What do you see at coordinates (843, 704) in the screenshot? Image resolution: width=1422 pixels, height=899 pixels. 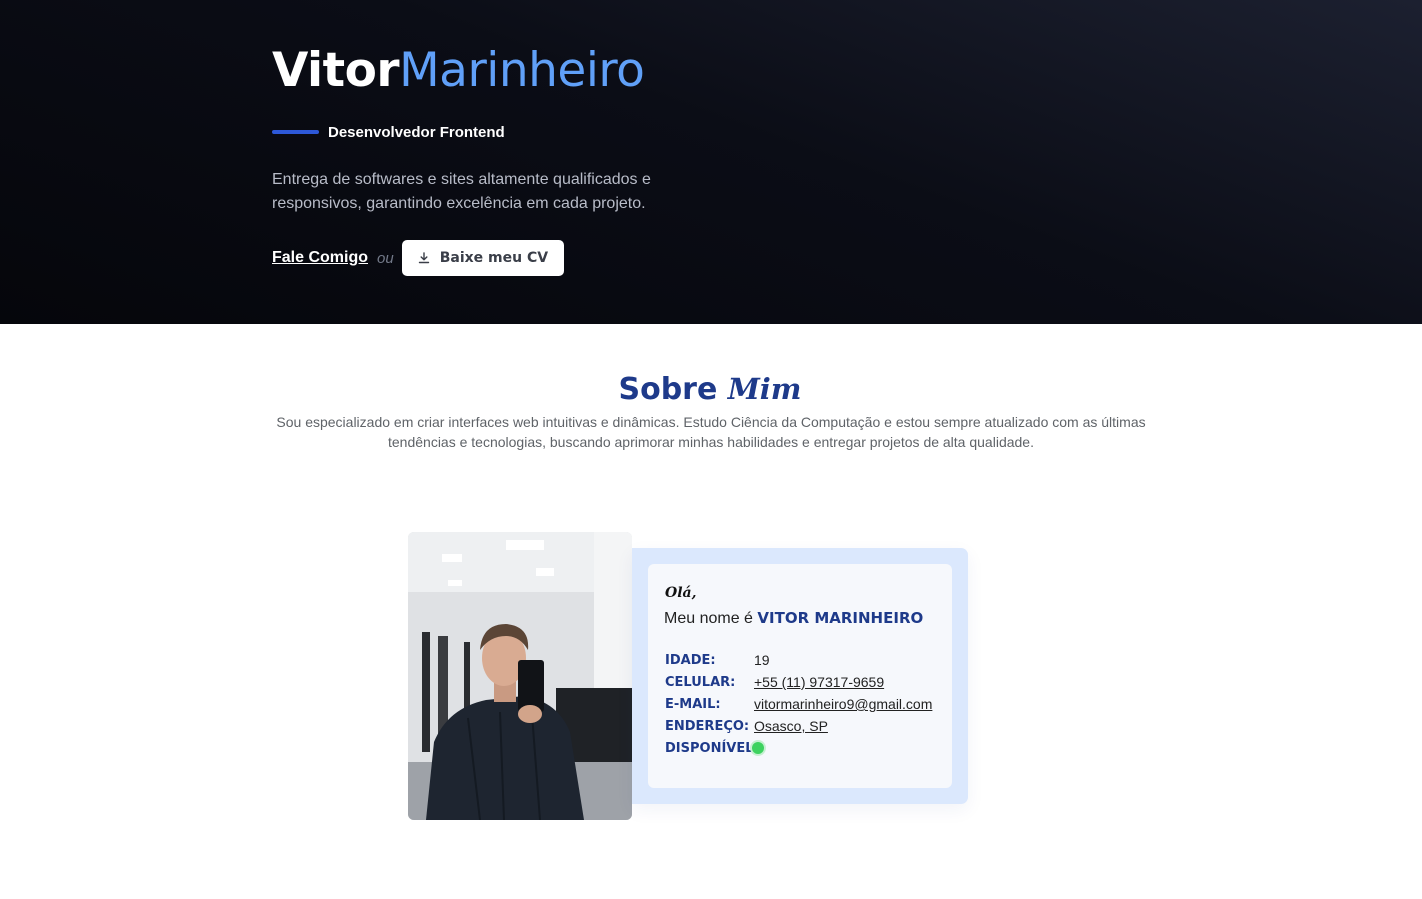 I see `email-link: vitormarinheiro9@gmail.com` at bounding box center [843, 704].